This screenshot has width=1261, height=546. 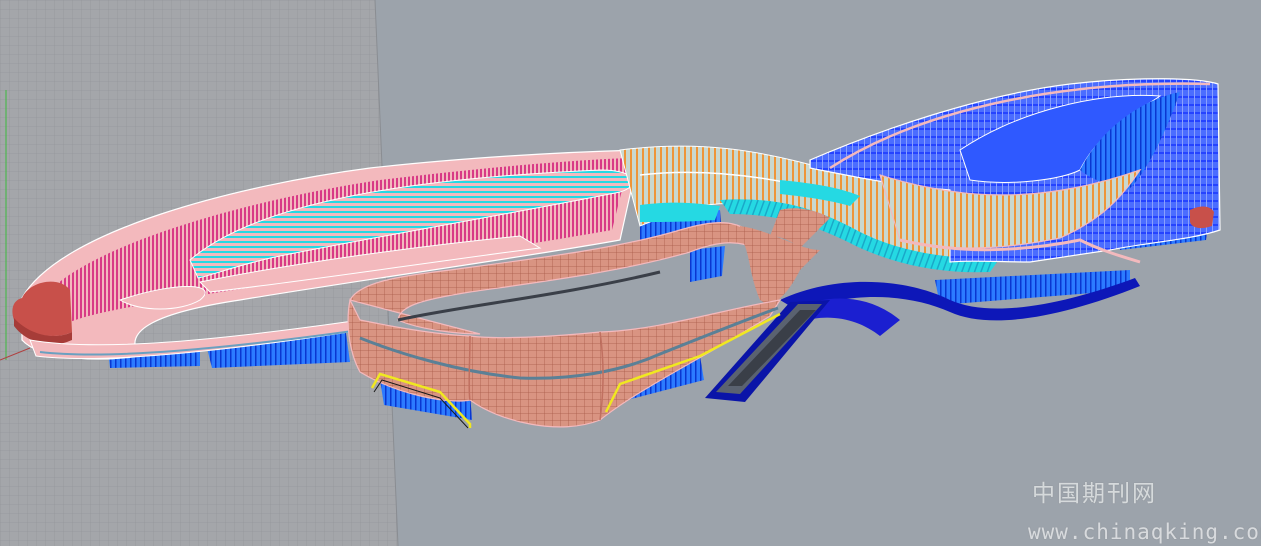 What do you see at coordinates (1094, 494) in the screenshot?
I see `watermark-site-name: 中国期刊网` at bounding box center [1094, 494].